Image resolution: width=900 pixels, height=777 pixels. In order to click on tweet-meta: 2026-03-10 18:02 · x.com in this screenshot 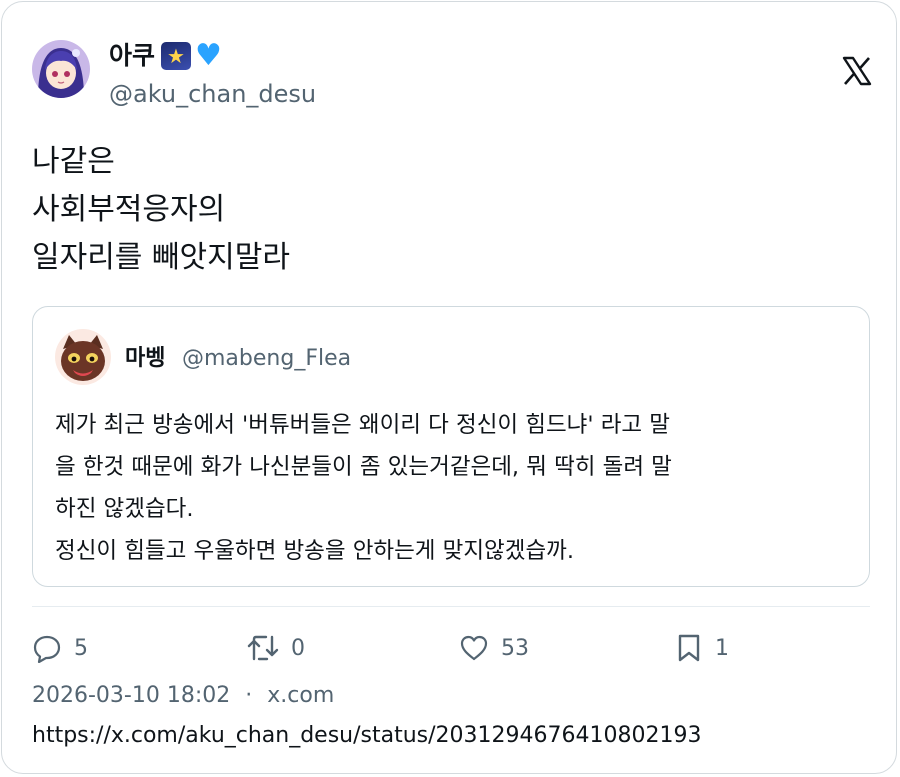, I will do `click(183, 696)`.